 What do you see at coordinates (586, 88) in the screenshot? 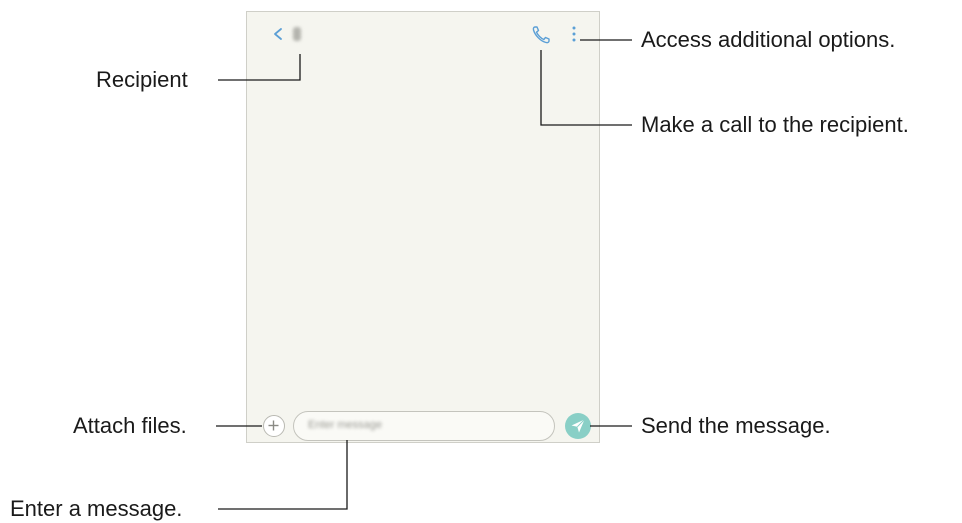
I see `call-callout-line` at bounding box center [586, 88].